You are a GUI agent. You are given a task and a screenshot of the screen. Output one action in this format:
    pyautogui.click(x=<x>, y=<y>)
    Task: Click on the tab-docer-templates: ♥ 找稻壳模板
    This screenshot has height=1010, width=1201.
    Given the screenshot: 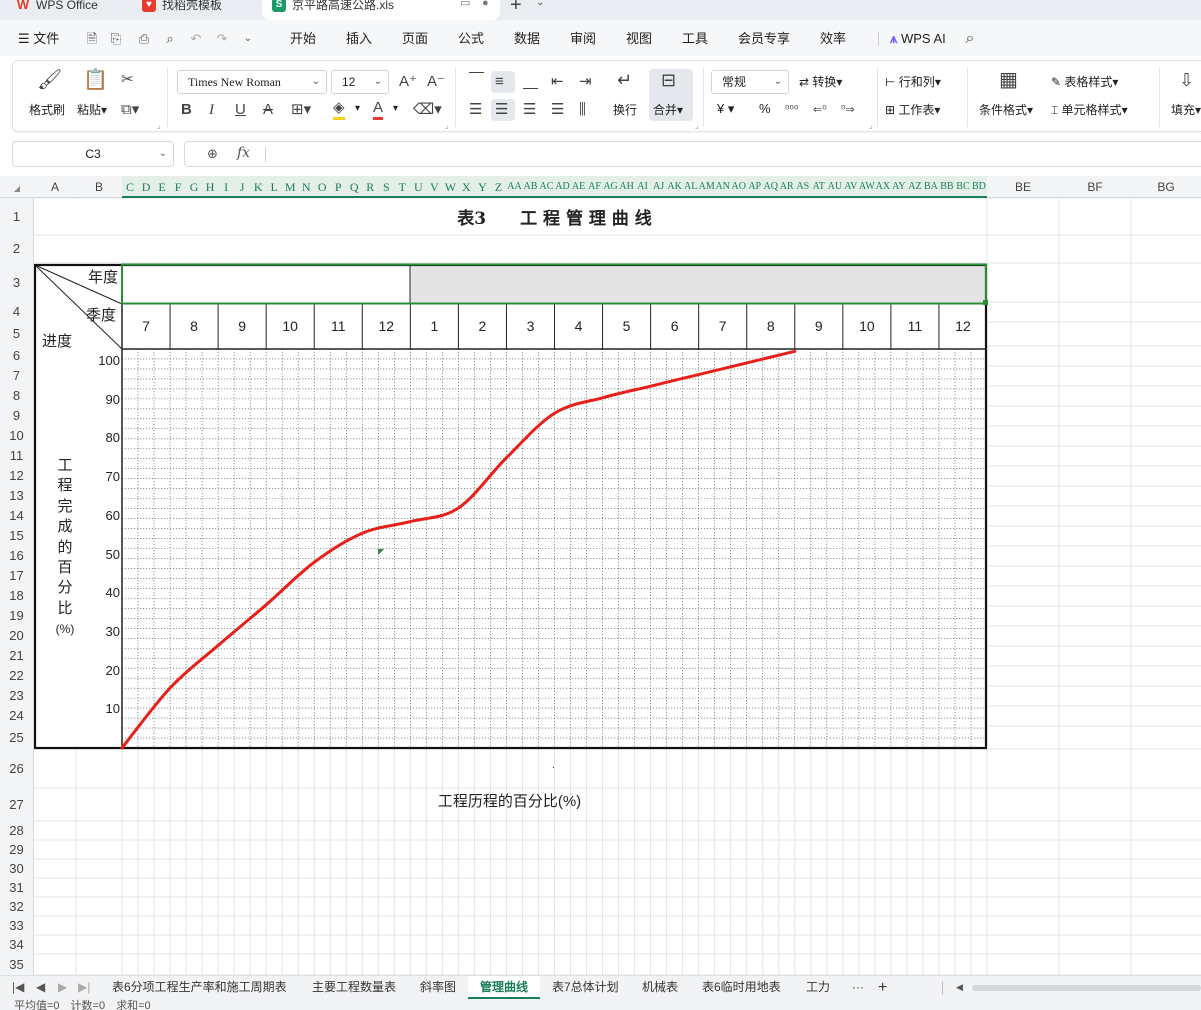 What is the action you would take?
    pyautogui.click(x=192, y=10)
    